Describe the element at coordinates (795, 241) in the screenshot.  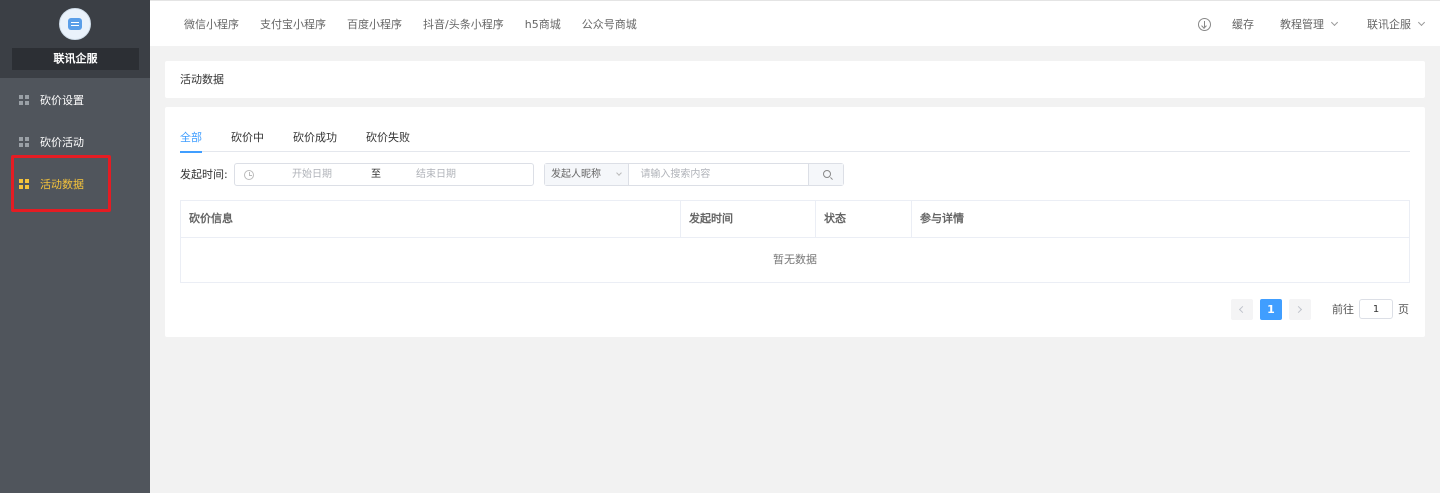
I see `data-table: 砍价信息 发起时间 状态 参与详情 暂无数据` at that location.